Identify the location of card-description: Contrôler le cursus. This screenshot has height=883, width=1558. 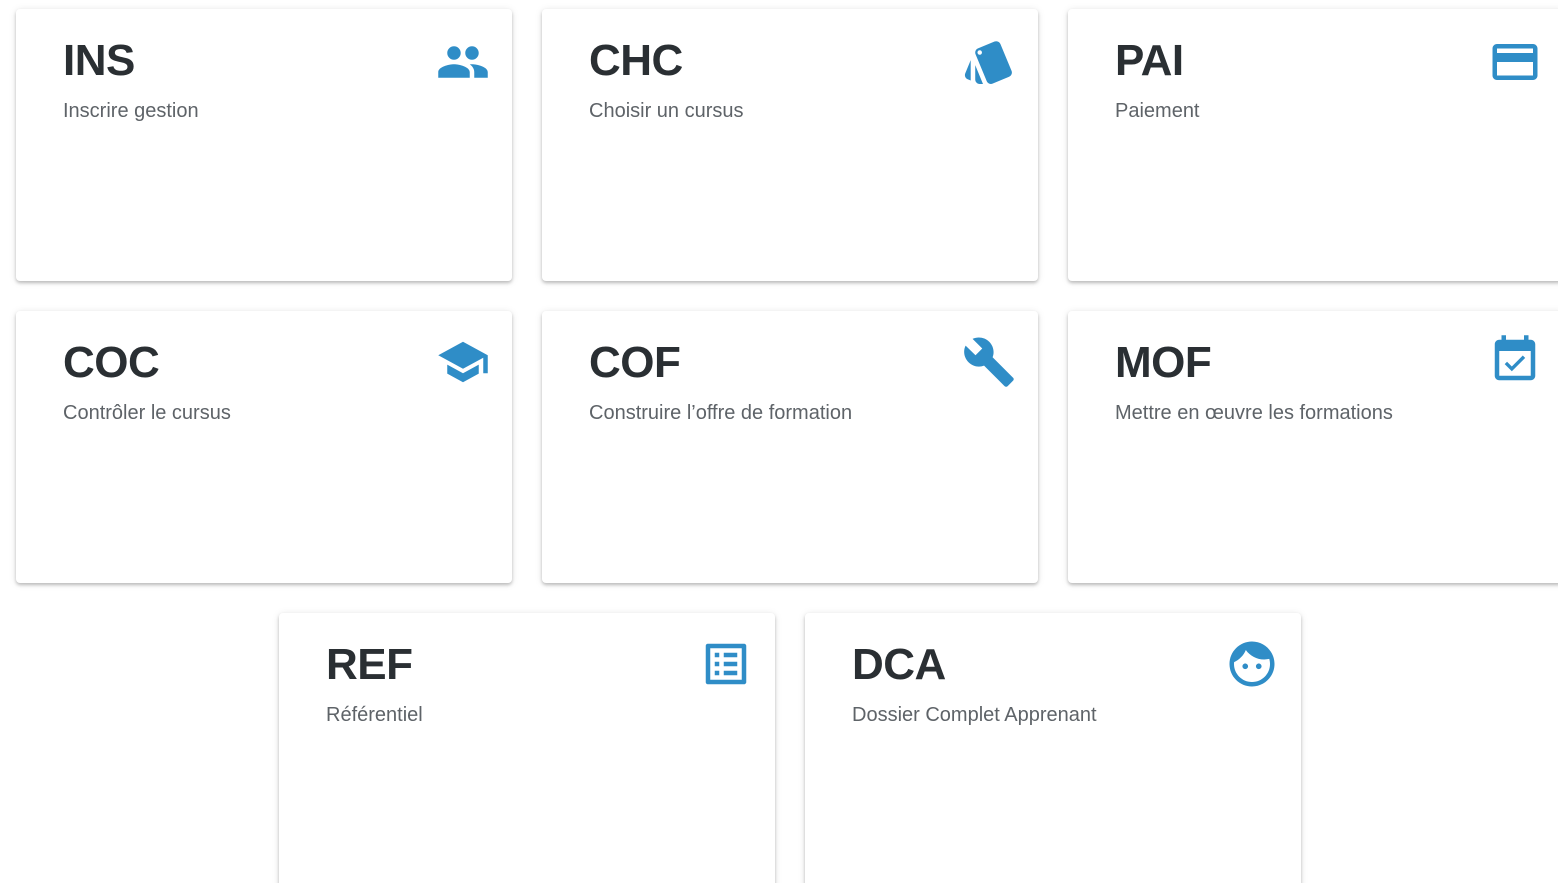
(147, 413).